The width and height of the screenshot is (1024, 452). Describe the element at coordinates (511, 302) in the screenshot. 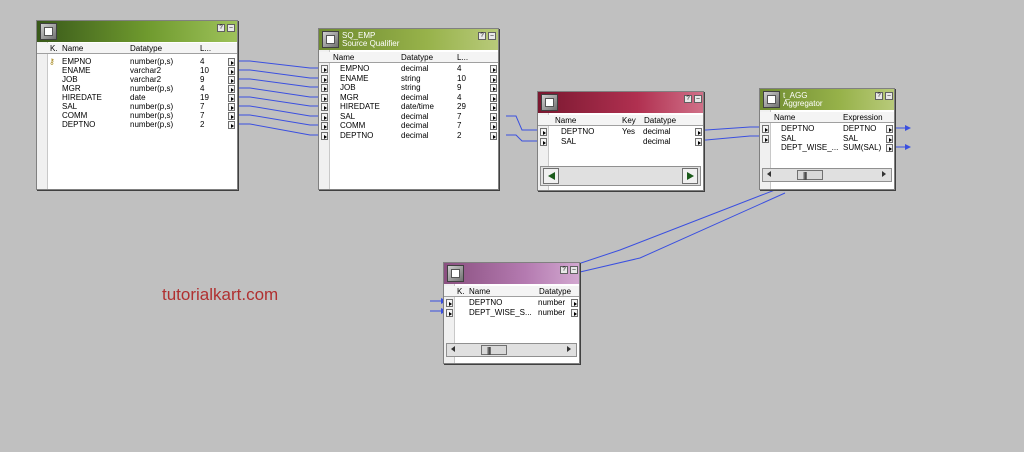

I see `table-row: DEPTNO number` at that location.